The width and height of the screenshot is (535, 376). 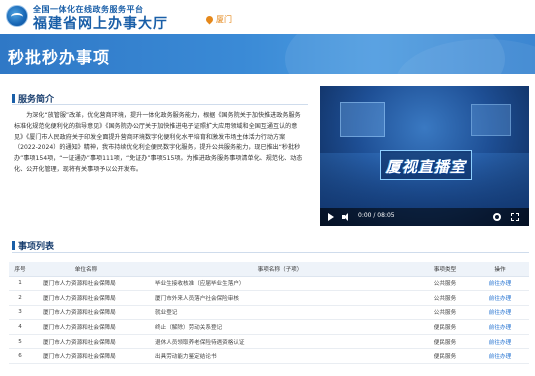 I want to click on table-header-row: 序号 单位名称 事项名称（子项） 事项类型 操作, so click(x=269, y=269).